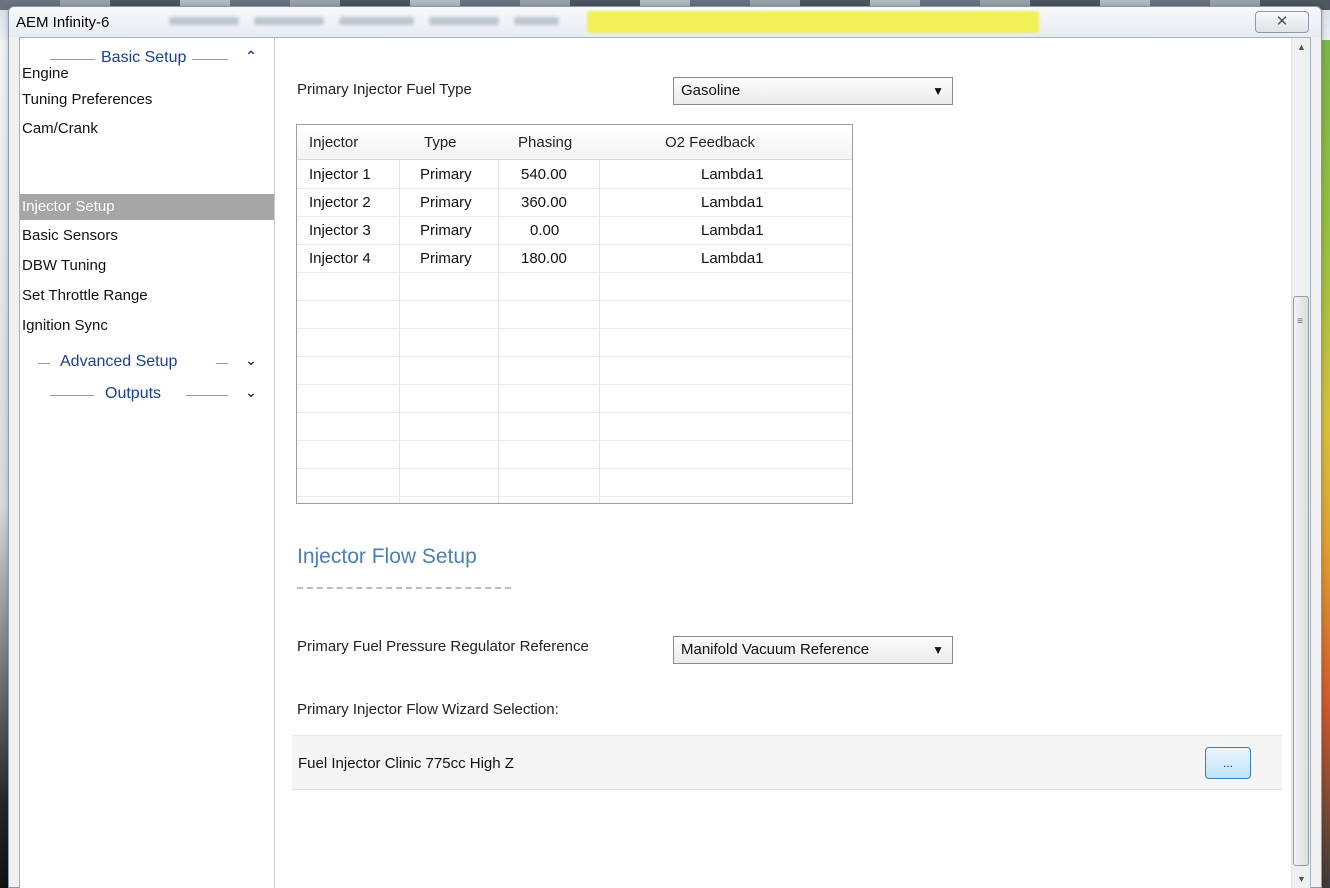  What do you see at coordinates (333, 142) in the screenshot?
I see `column-header-injector: Injector` at bounding box center [333, 142].